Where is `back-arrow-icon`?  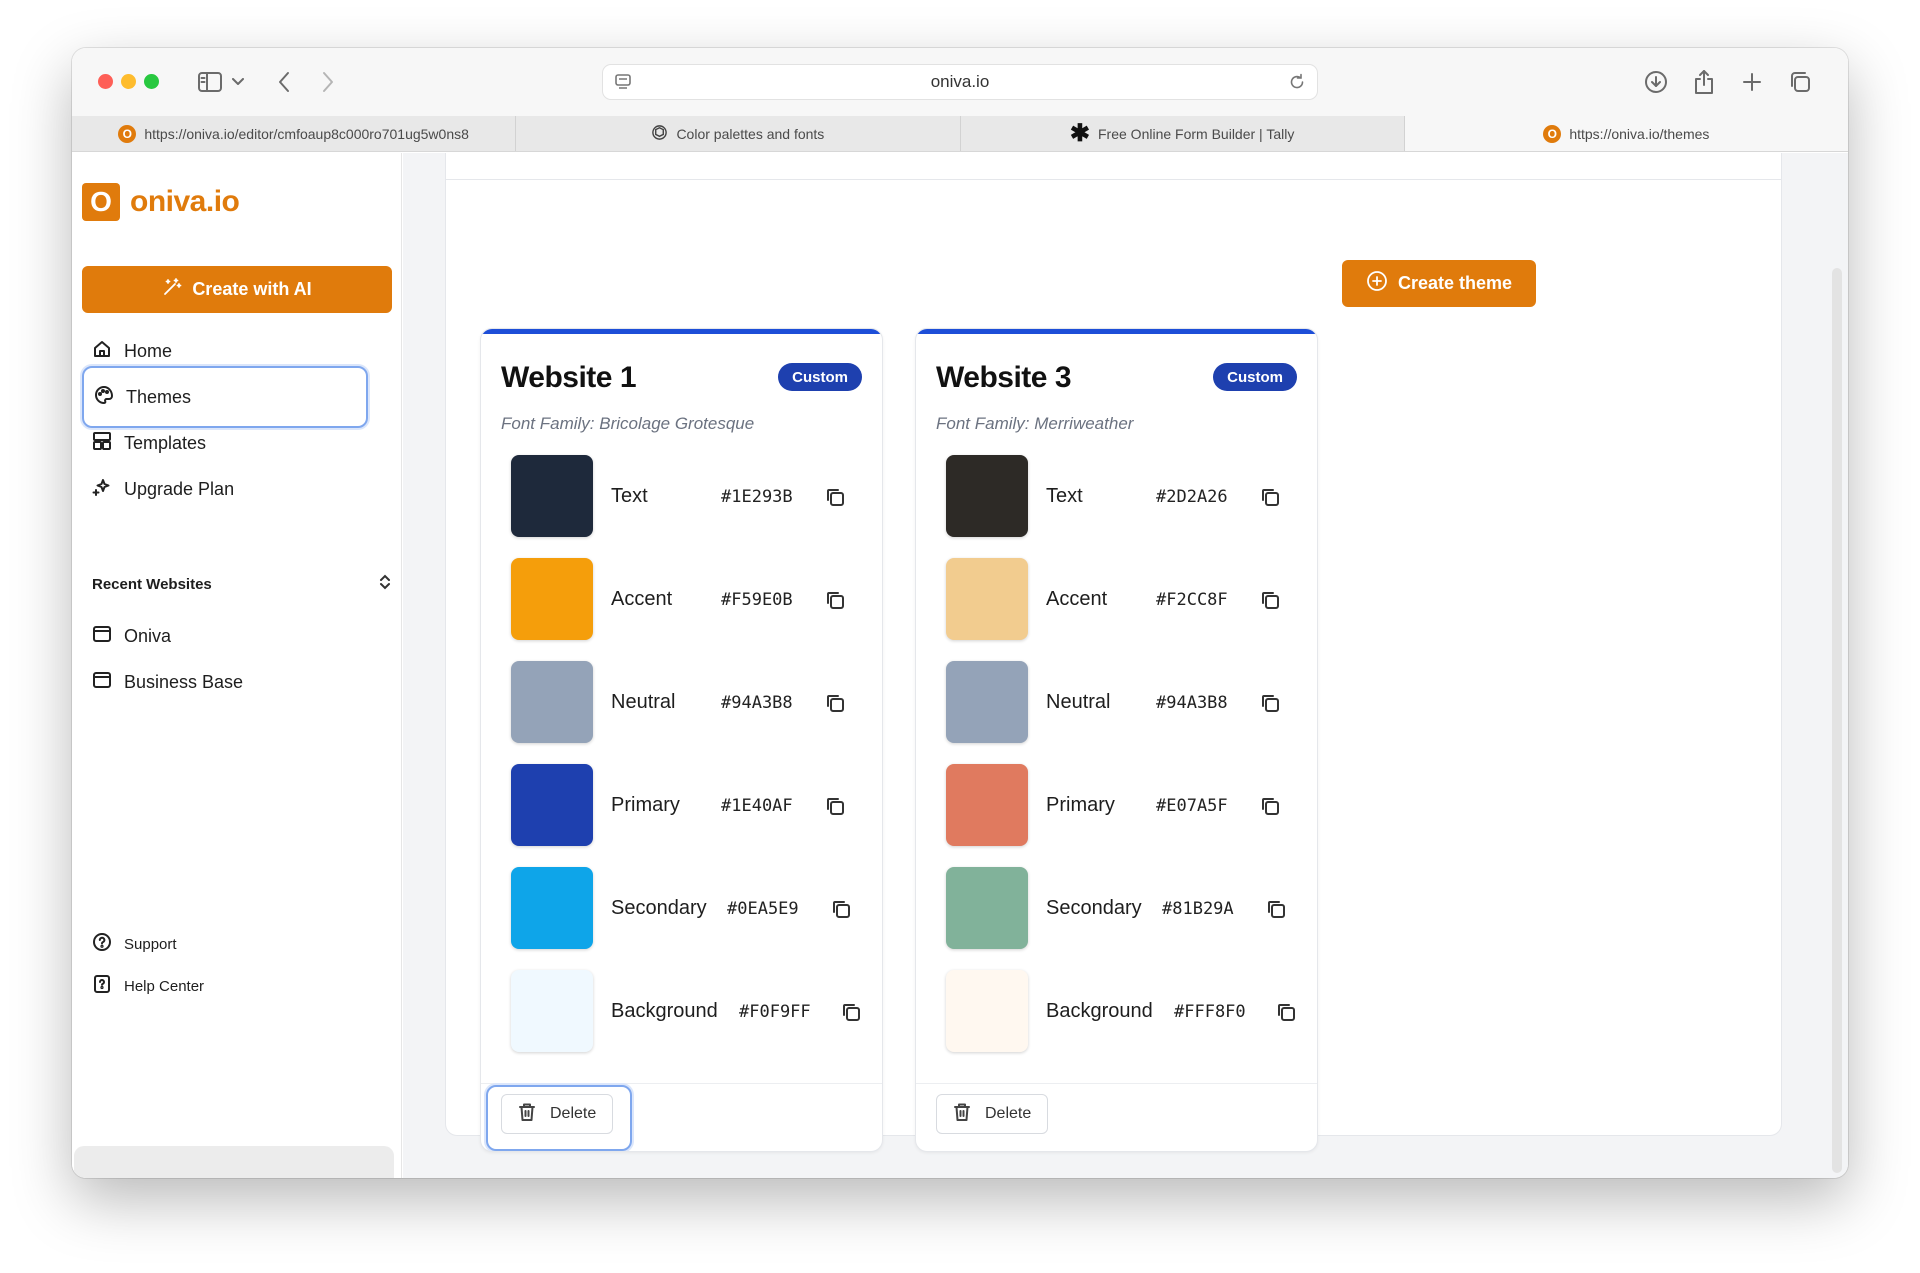
back-arrow-icon is located at coordinates (284, 82).